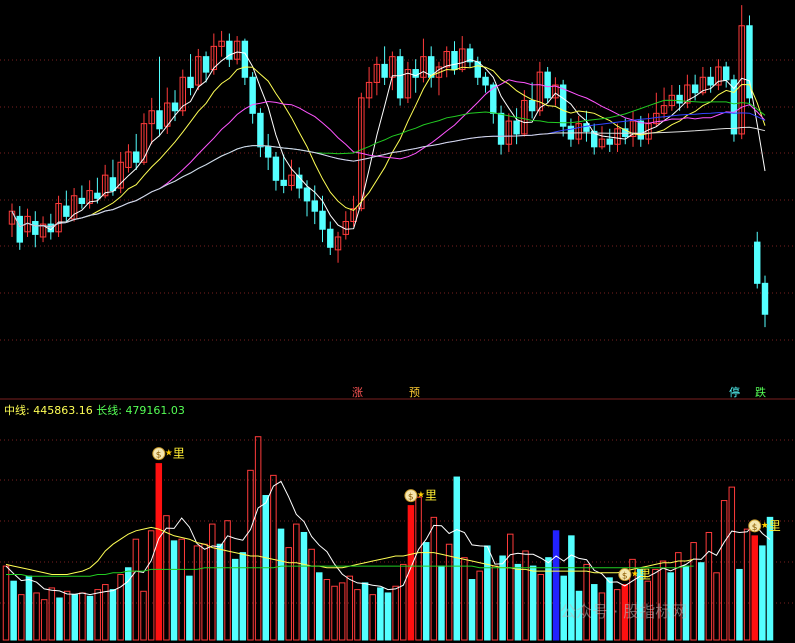  I want to click on signal-label: 里, so click(431, 496).